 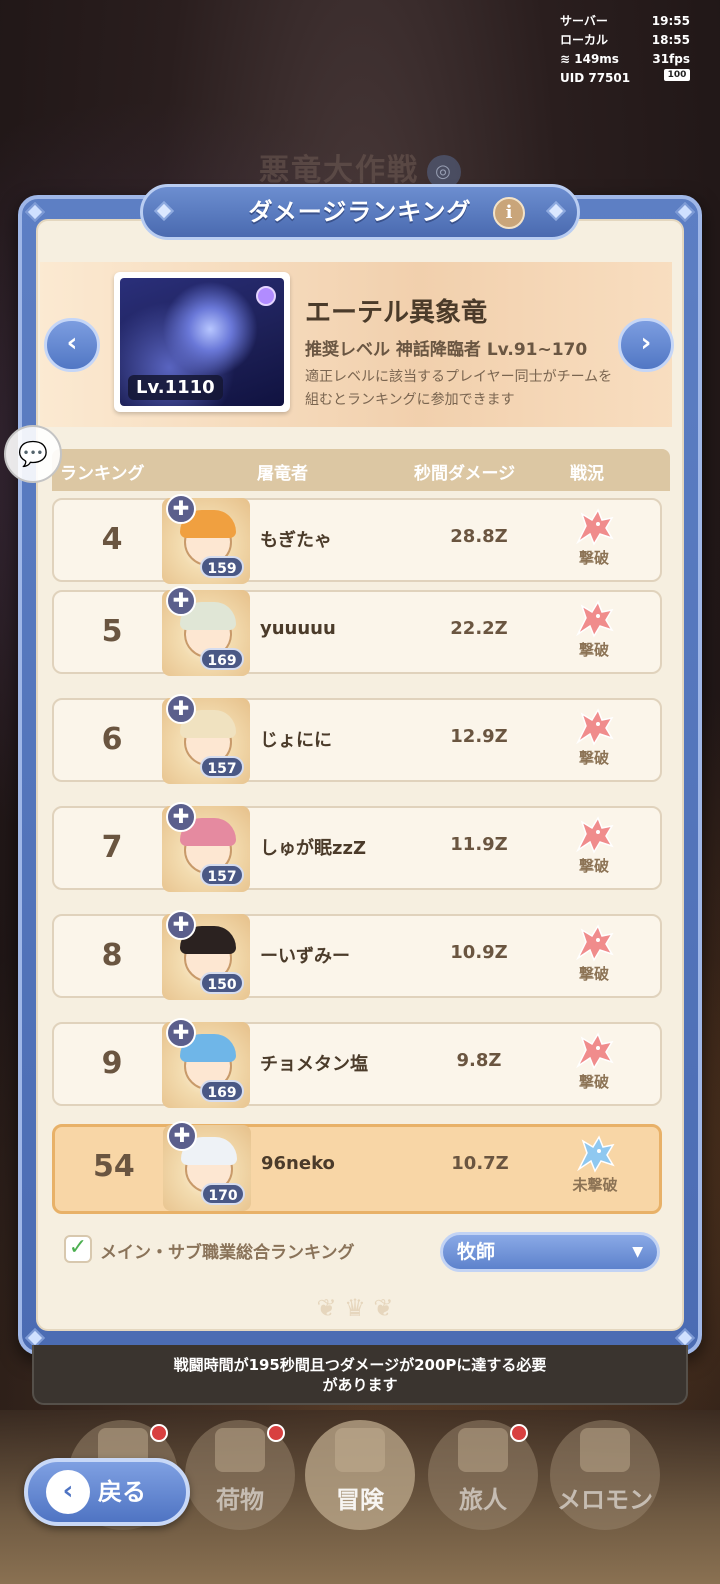 What do you see at coordinates (360, 1500) in the screenshot?
I see `nav-adventure-label: 冒険` at bounding box center [360, 1500].